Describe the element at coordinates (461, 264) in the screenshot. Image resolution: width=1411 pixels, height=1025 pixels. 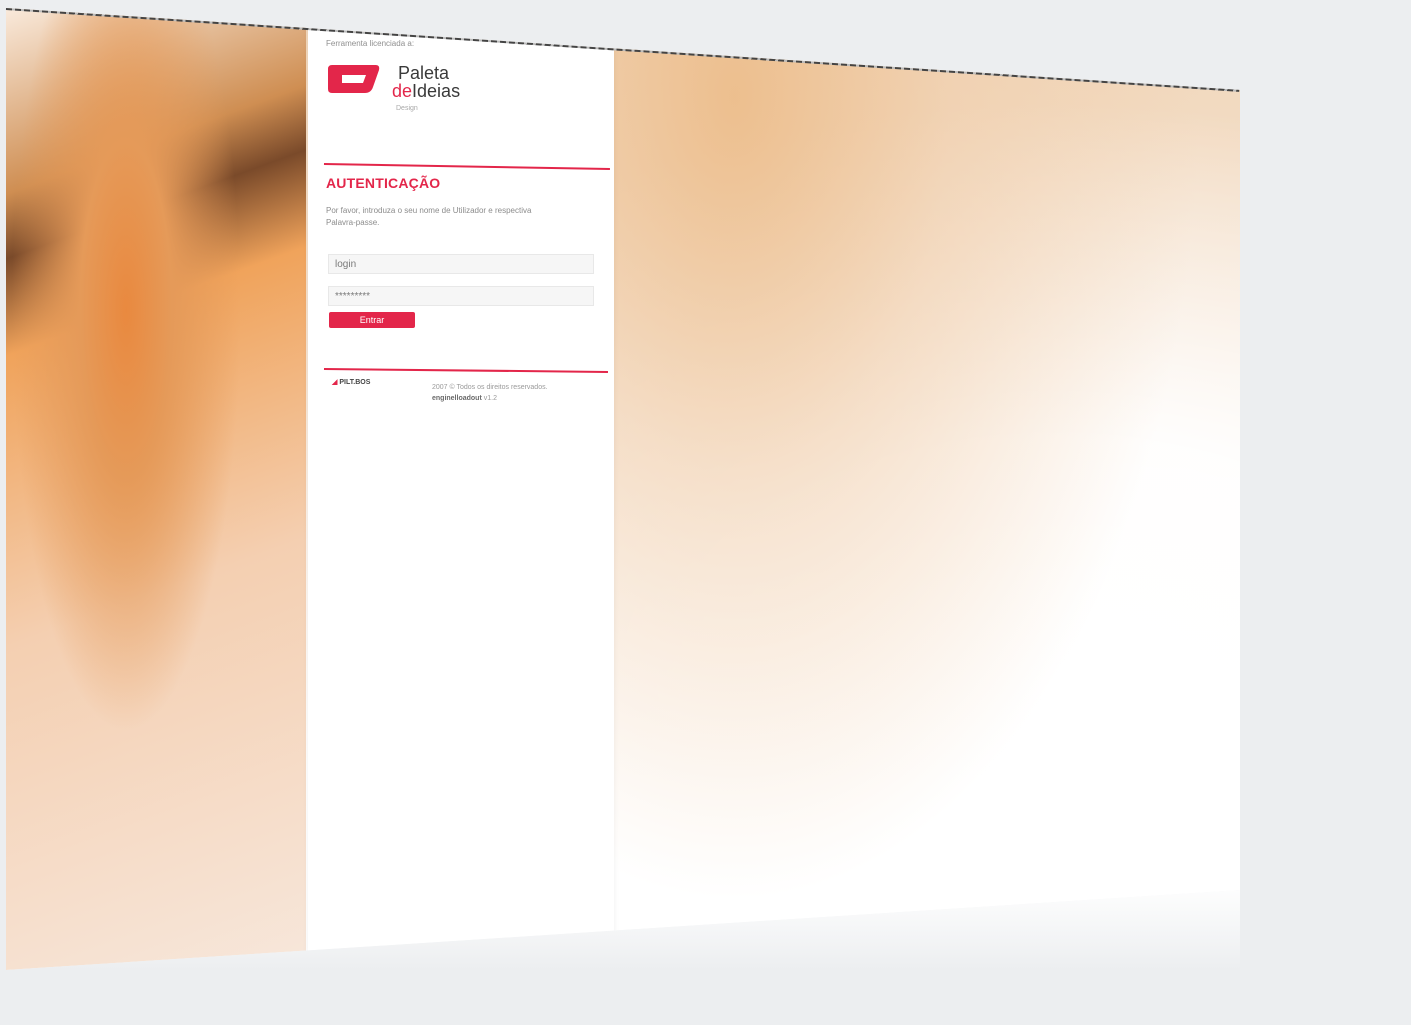
I see `username-field` at that location.